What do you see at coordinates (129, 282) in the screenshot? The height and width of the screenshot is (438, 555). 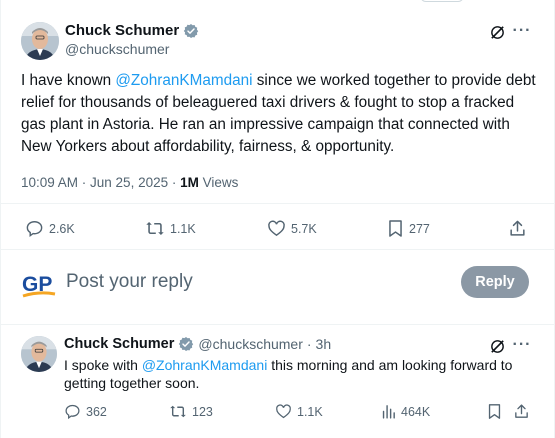 I see `reply-input: Post your reply` at bounding box center [129, 282].